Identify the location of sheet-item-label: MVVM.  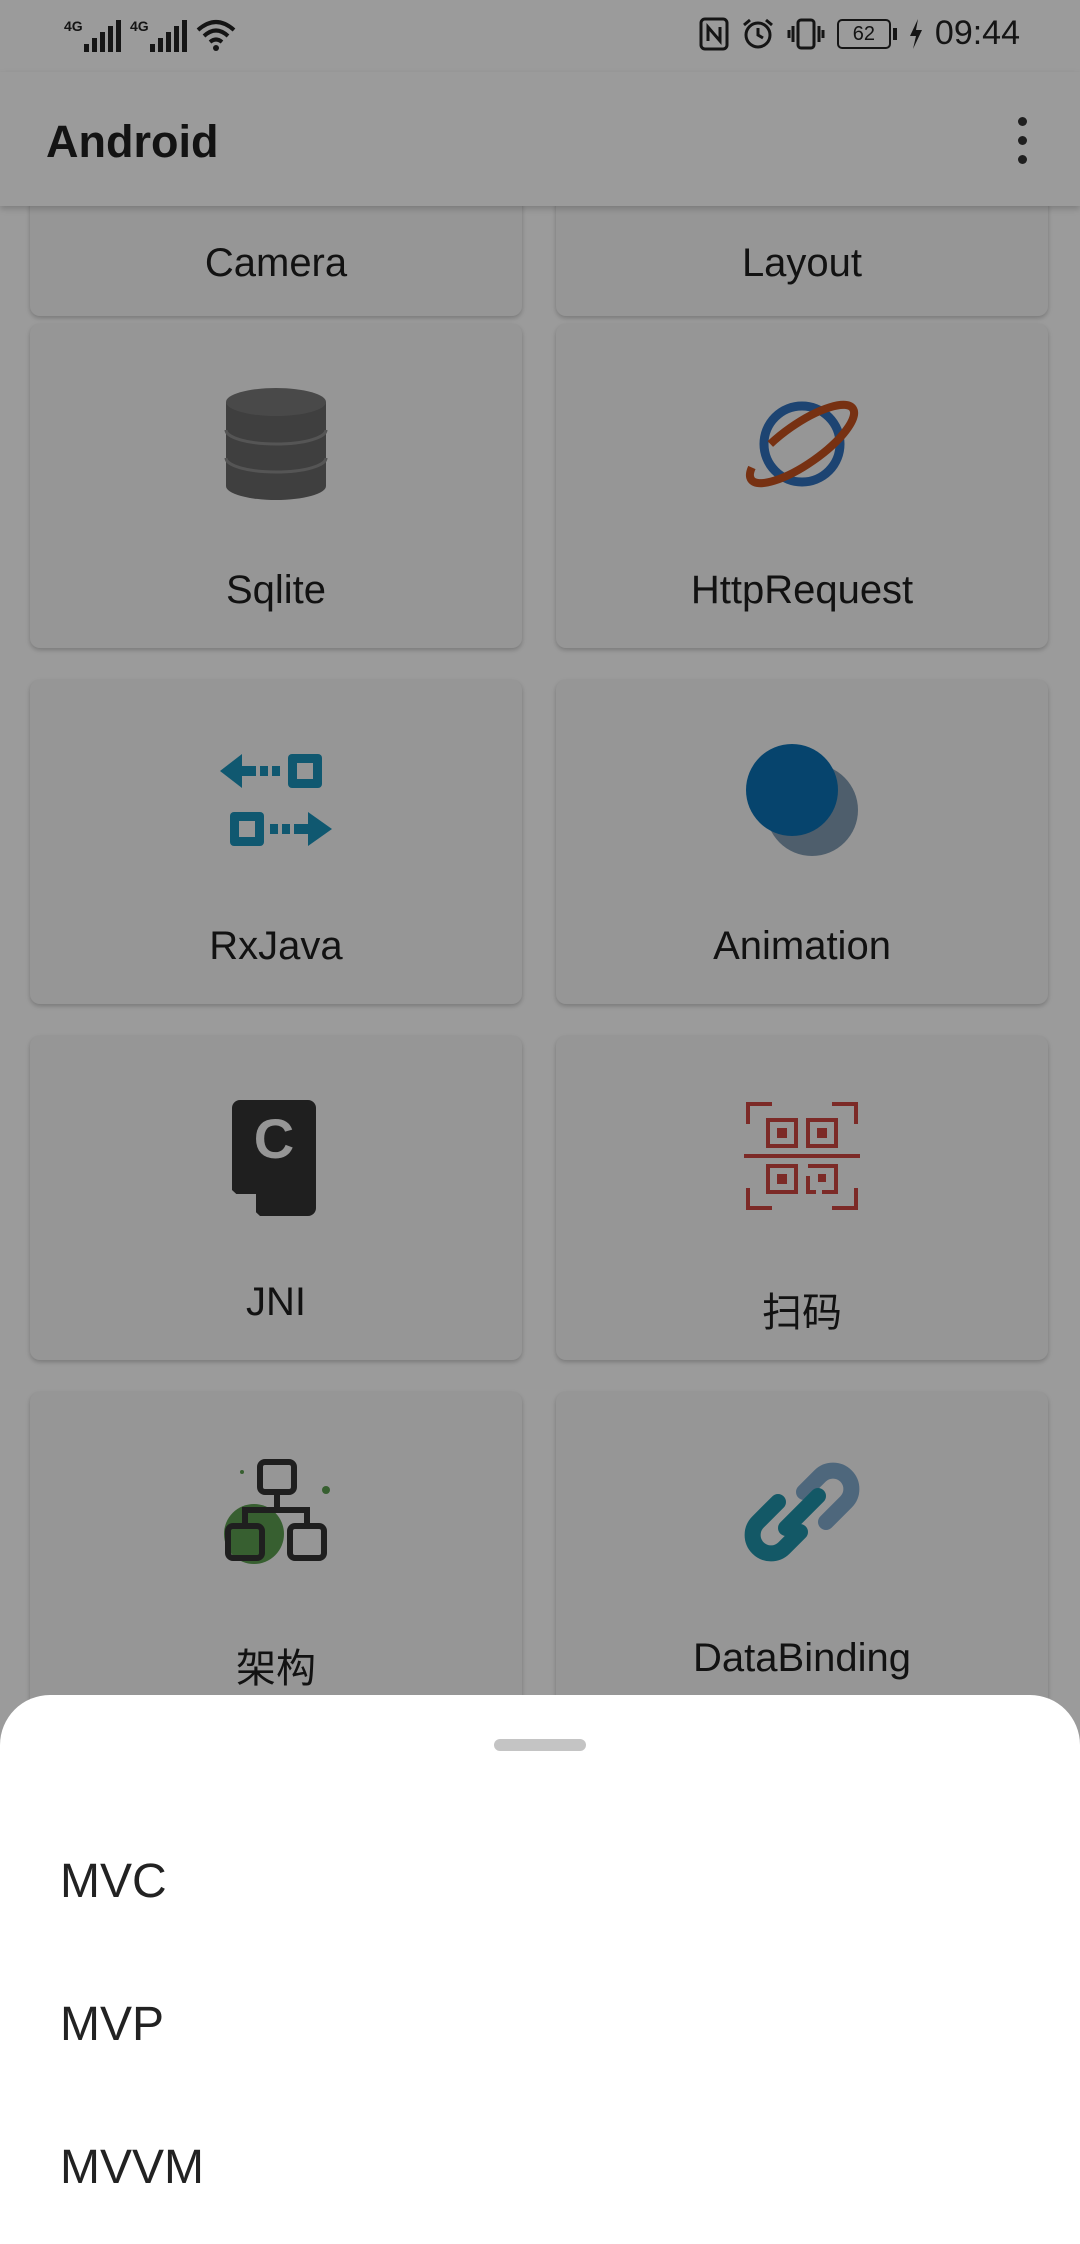
(132, 2167).